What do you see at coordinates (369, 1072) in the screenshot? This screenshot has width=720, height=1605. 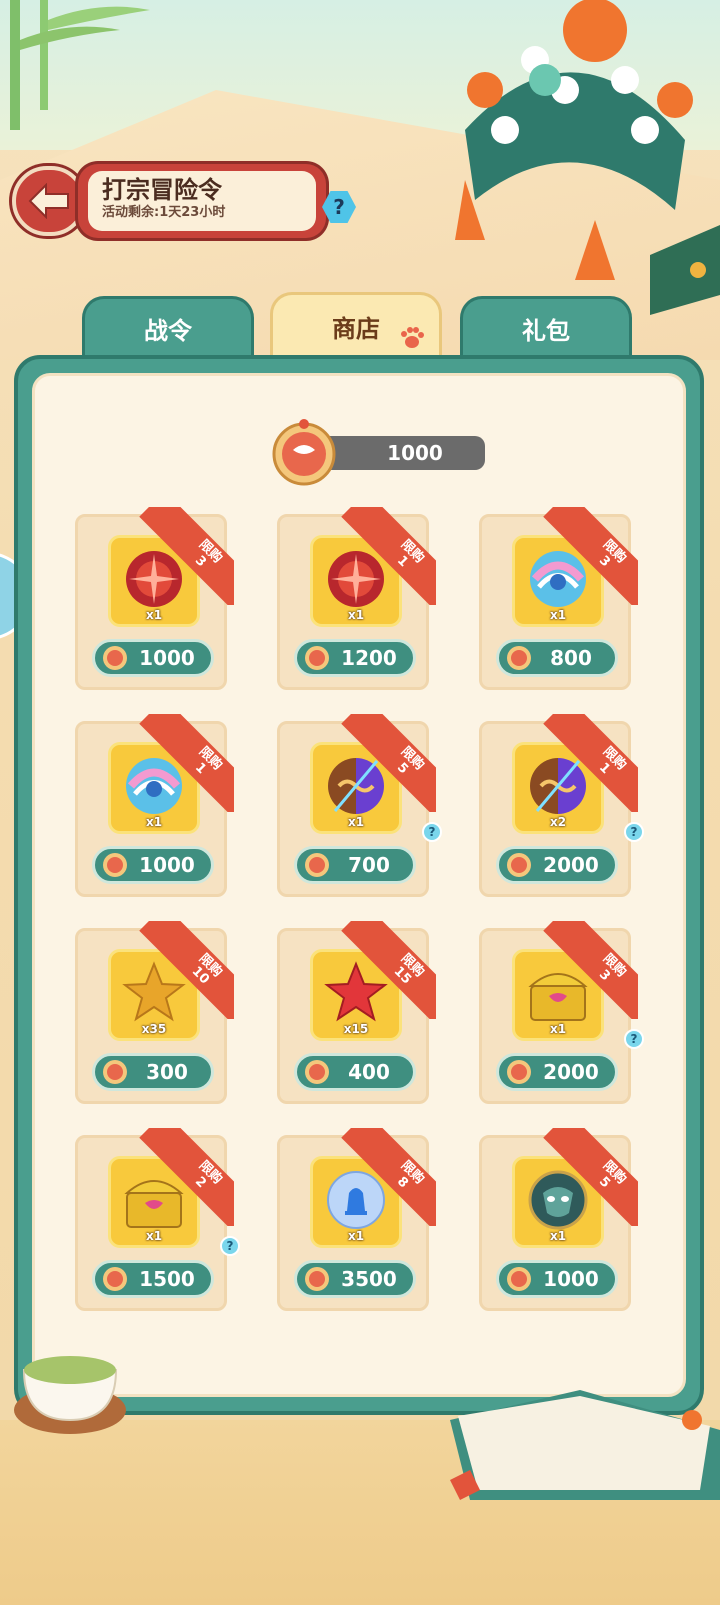 I see `item-price: 400` at bounding box center [369, 1072].